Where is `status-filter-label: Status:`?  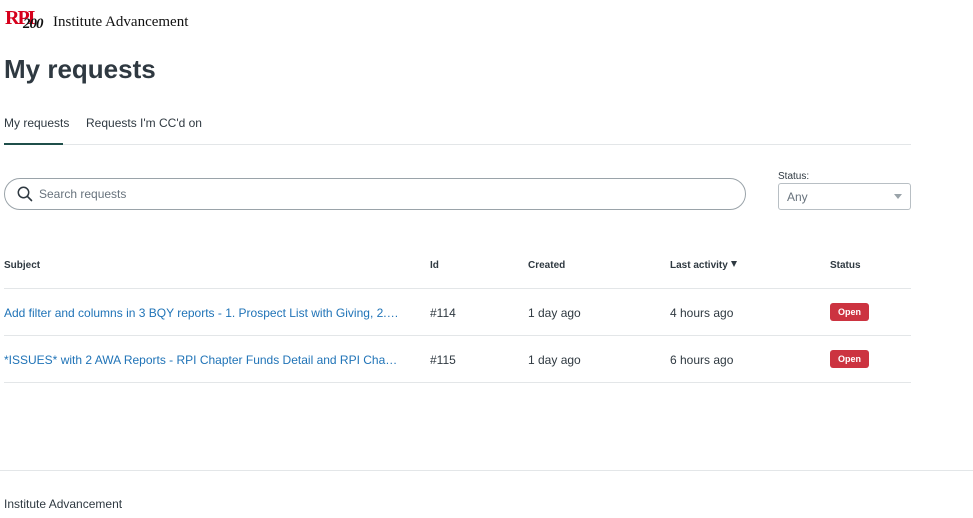
status-filter-label: Status: is located at coordinates (794, 176).